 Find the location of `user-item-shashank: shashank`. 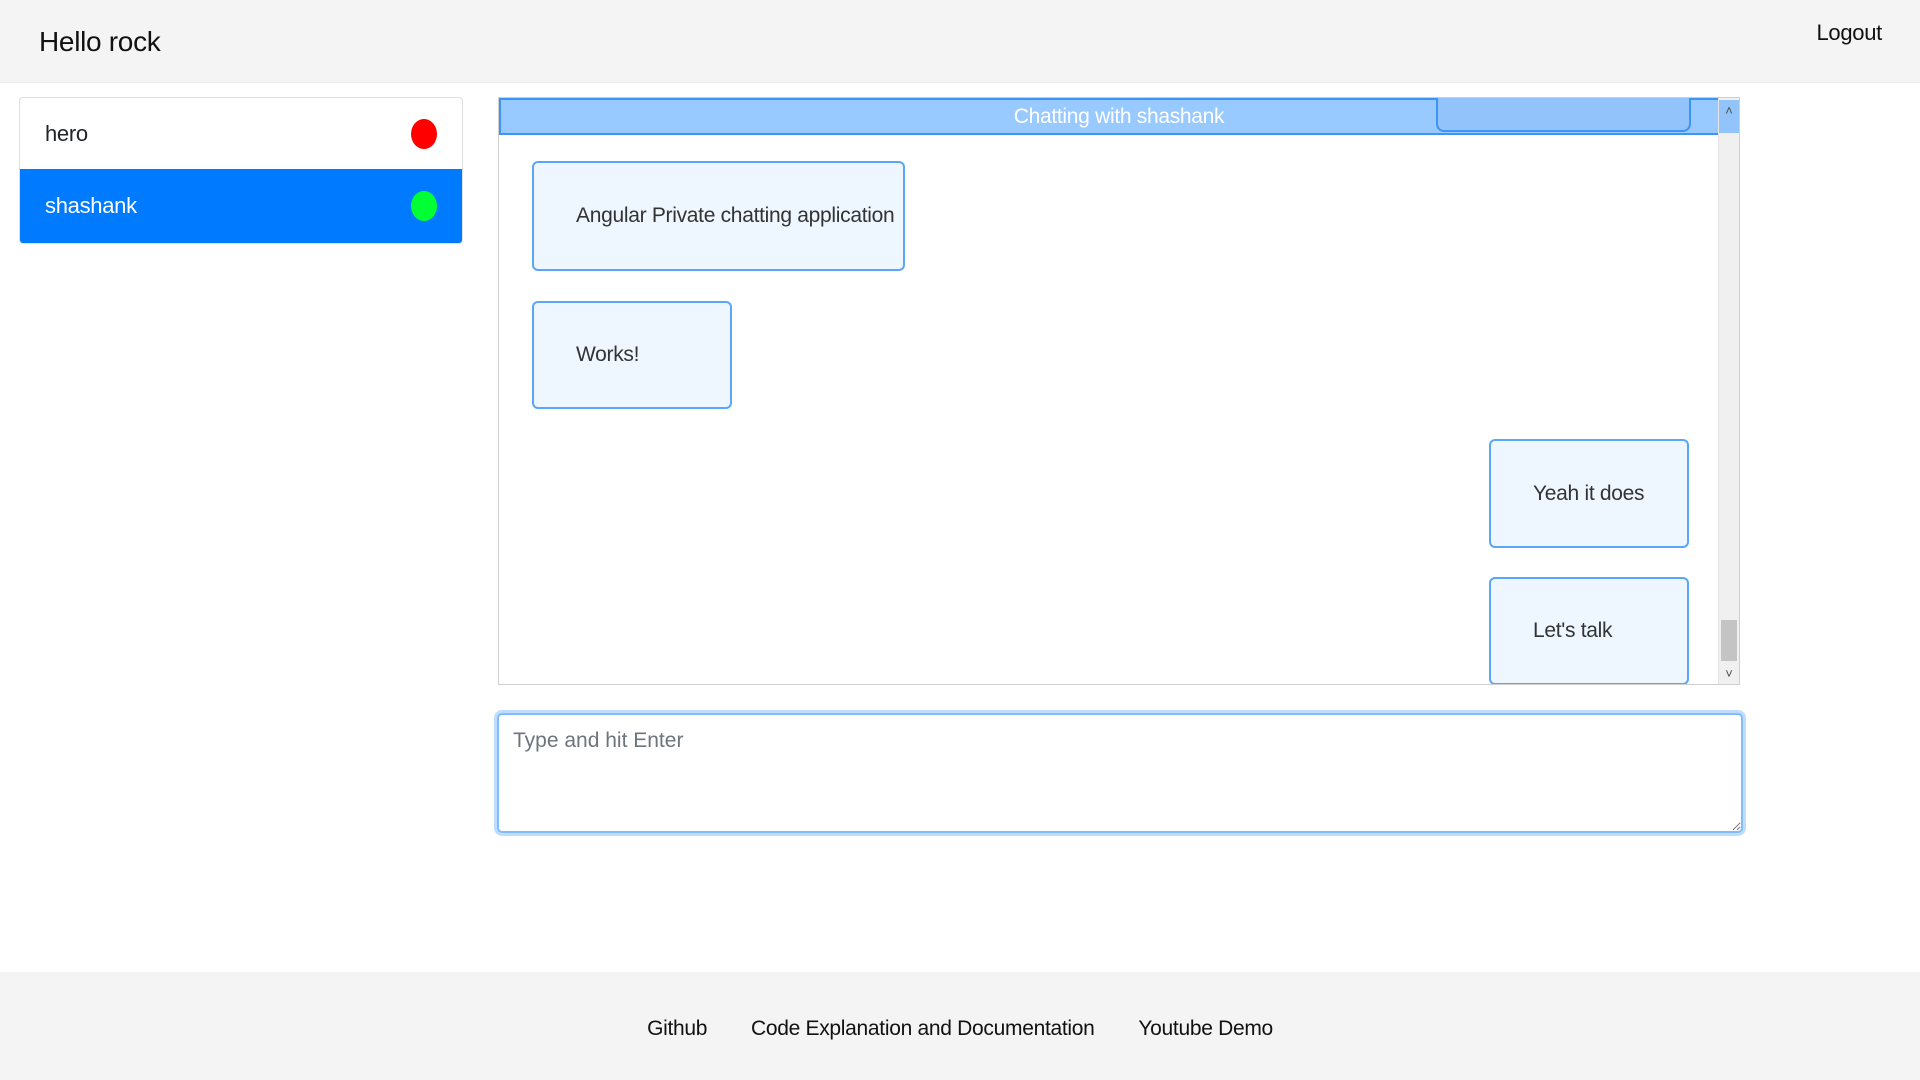

user-item-shashank: shashank is located at coordinates (241, 206).